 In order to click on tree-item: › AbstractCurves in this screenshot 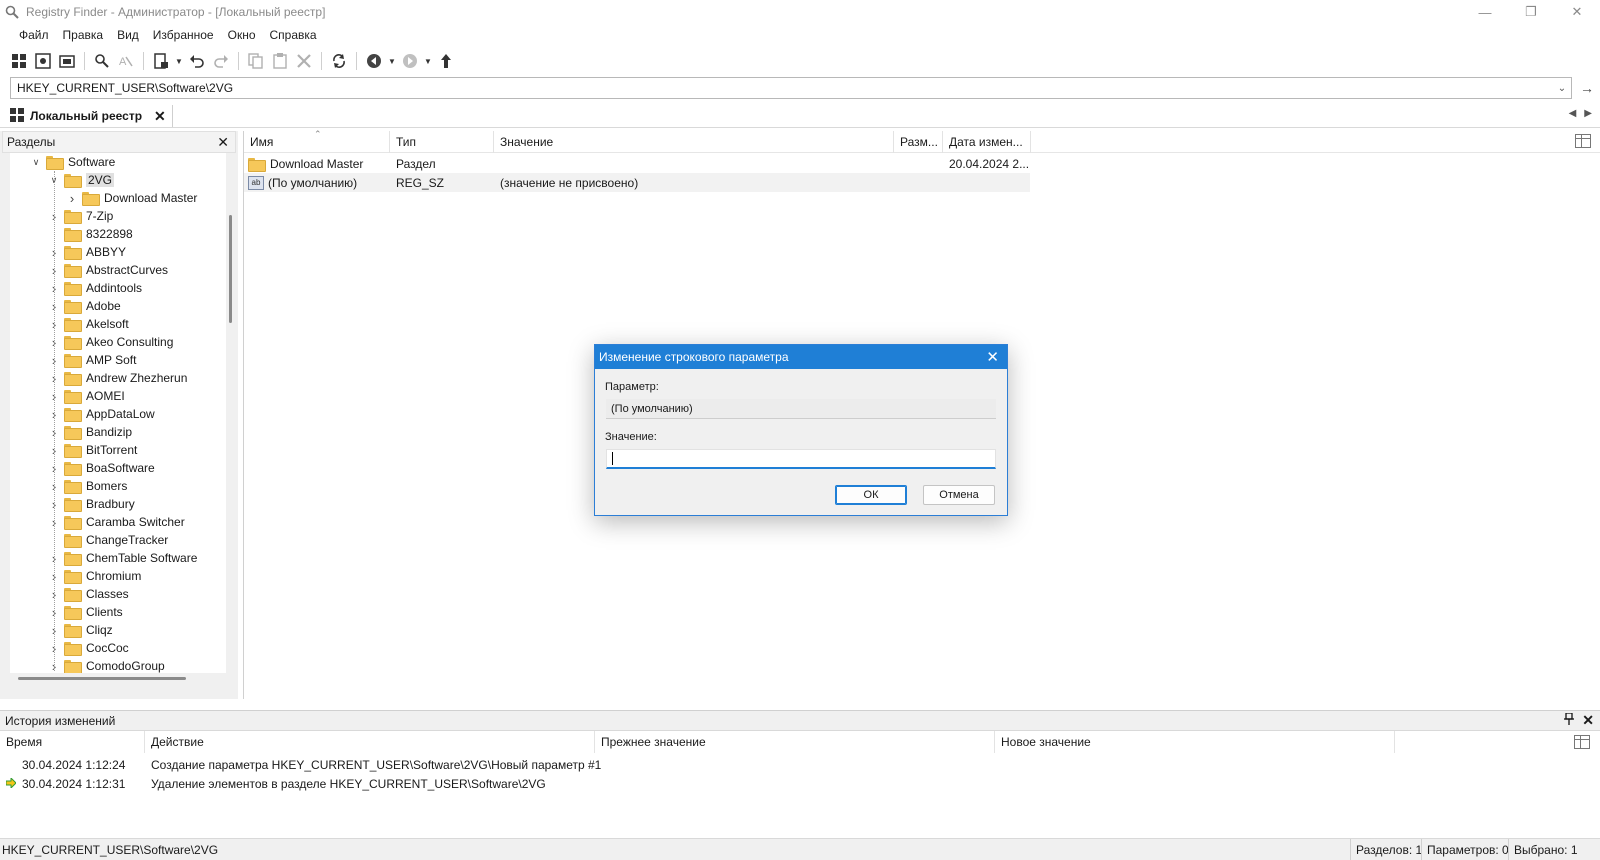, I will do `click(108, 270)`.